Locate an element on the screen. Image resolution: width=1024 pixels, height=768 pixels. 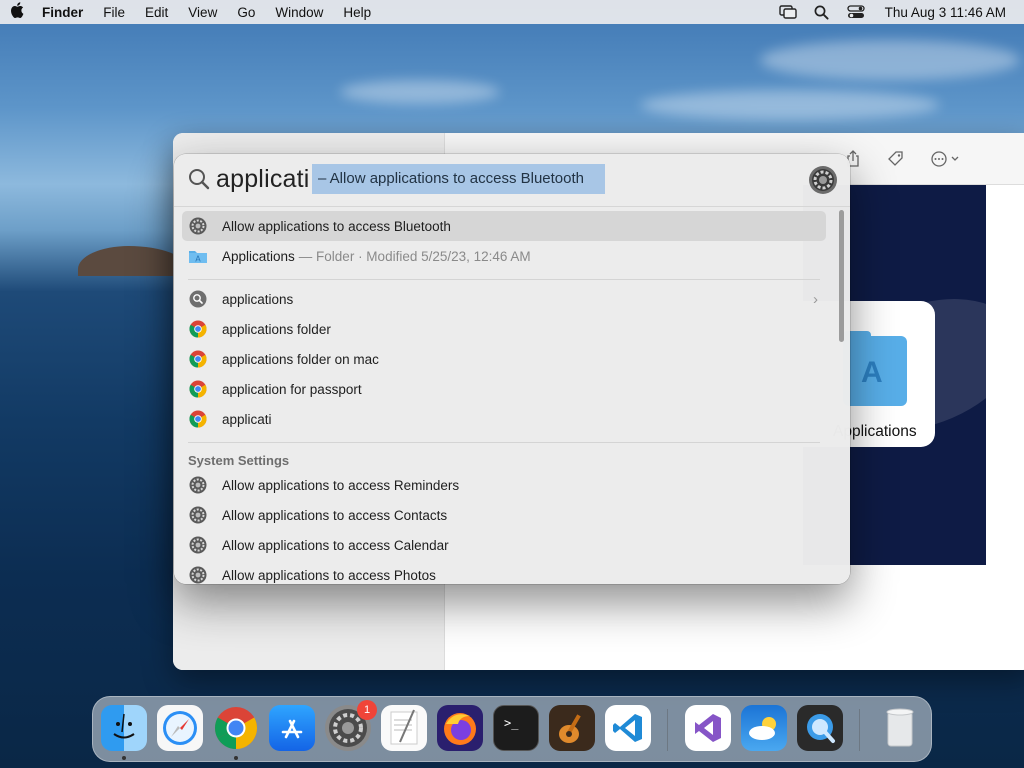
firefox-icon is located at coordinates (460, 728).